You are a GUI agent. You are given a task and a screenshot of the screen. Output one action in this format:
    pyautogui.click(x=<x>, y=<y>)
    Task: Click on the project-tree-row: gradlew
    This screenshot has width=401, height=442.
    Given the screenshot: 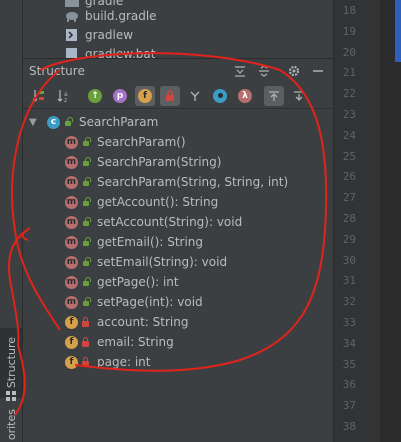 What is the action you would take?
    pyautogui.click(x=99, y=35)
    